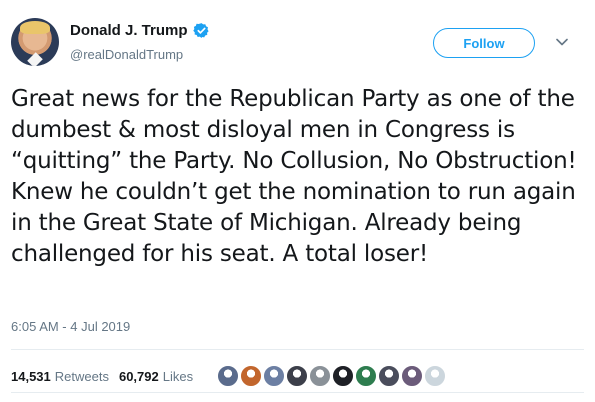  What do you see at coordinates (81, 376) in the screenshot?
I see `retweets-label: Retweets` at bounding box center [81, 376].